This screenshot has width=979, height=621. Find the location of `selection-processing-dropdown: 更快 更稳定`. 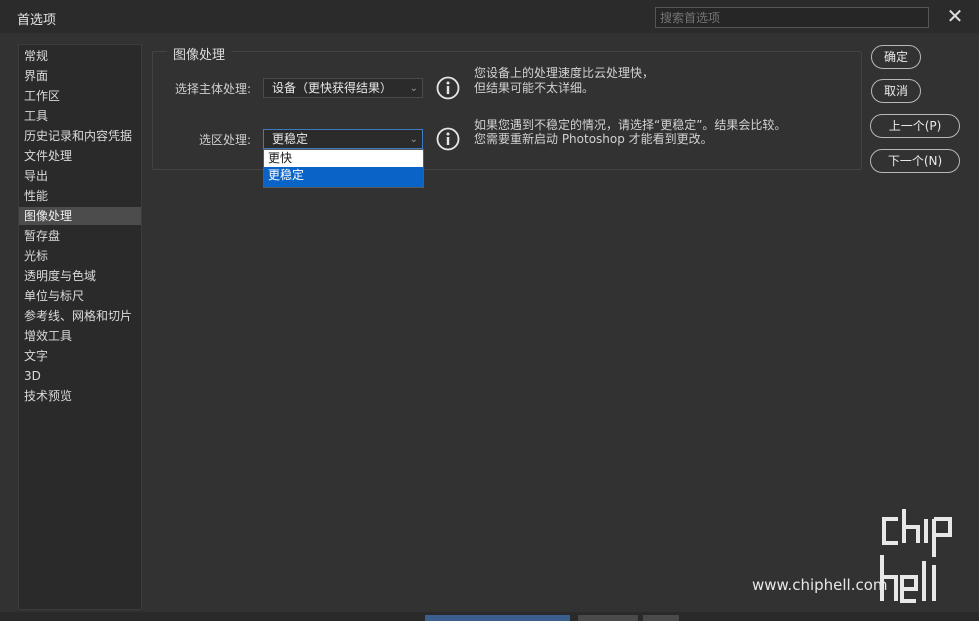

selection-processing-dropdown: 更快 更稳定 is located at coordinates (343, 168).